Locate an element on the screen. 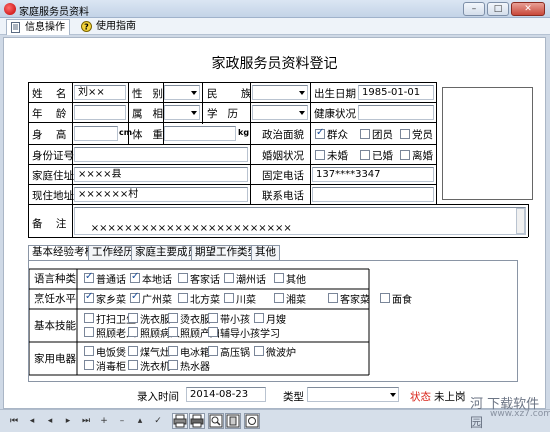 This screenshot has width=550, height=432. remark-textarea: ×××××××××××××××××××××××× is located at coordinates (300, 221).